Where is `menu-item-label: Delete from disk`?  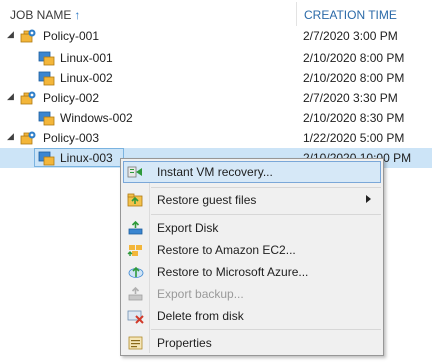 menu-item-label: Delete from disk is located at coordinates (200, 316).